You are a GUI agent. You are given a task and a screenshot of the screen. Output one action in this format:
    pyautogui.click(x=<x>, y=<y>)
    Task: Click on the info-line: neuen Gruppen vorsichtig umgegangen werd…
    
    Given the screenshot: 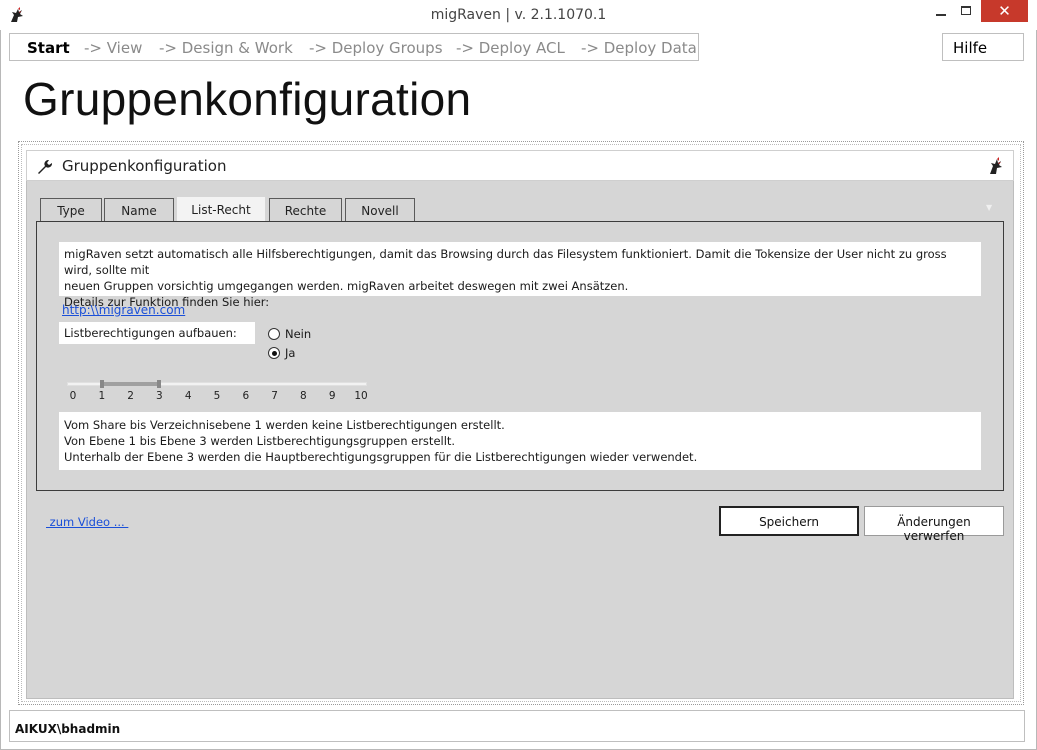 What is the action you would take?
    pyautogui.click(x=346, y=286)
    